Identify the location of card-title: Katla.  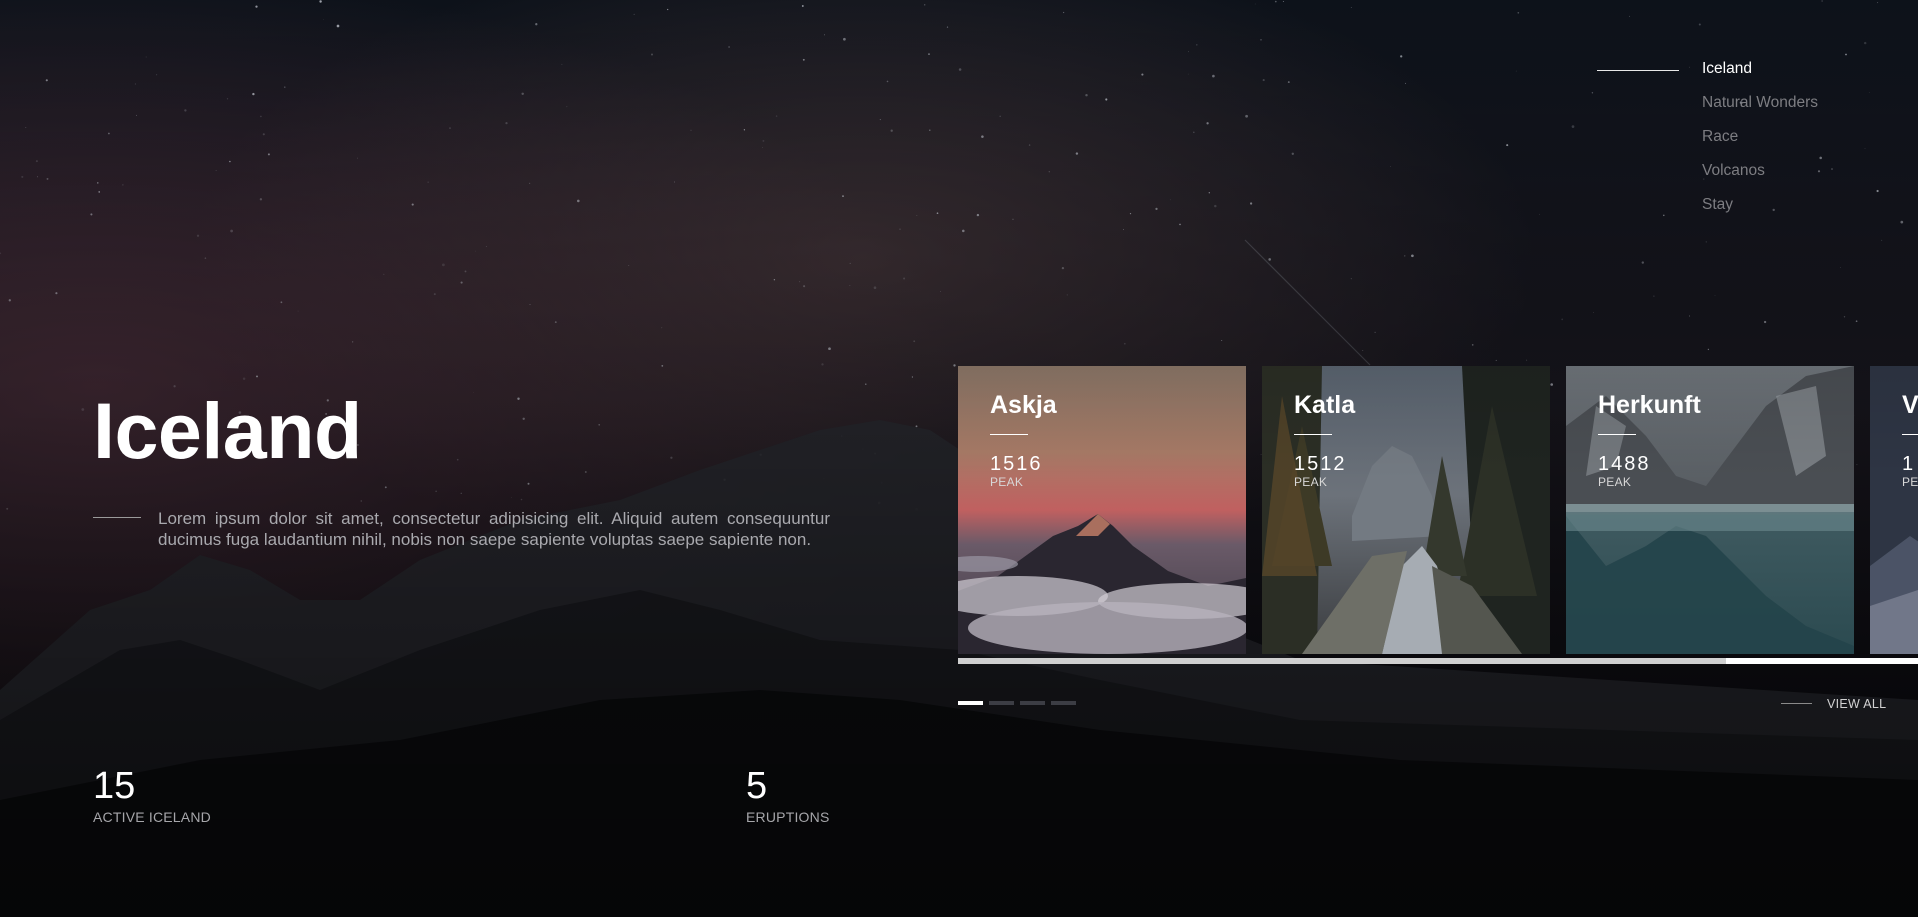
(1325, 405).